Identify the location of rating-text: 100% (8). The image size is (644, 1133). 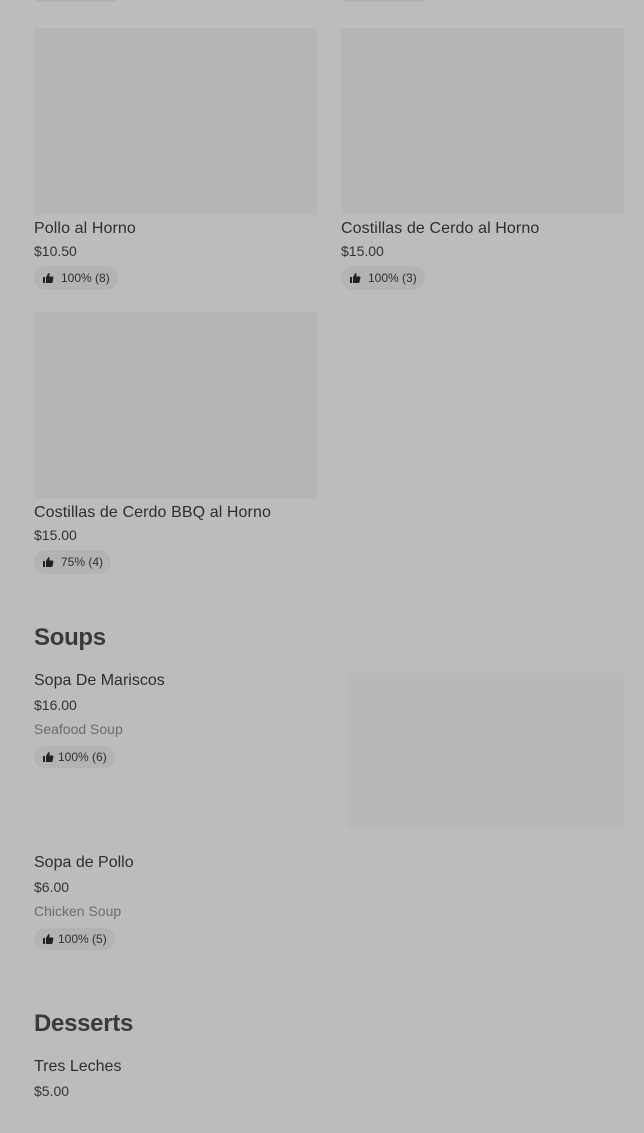
(85, 278).